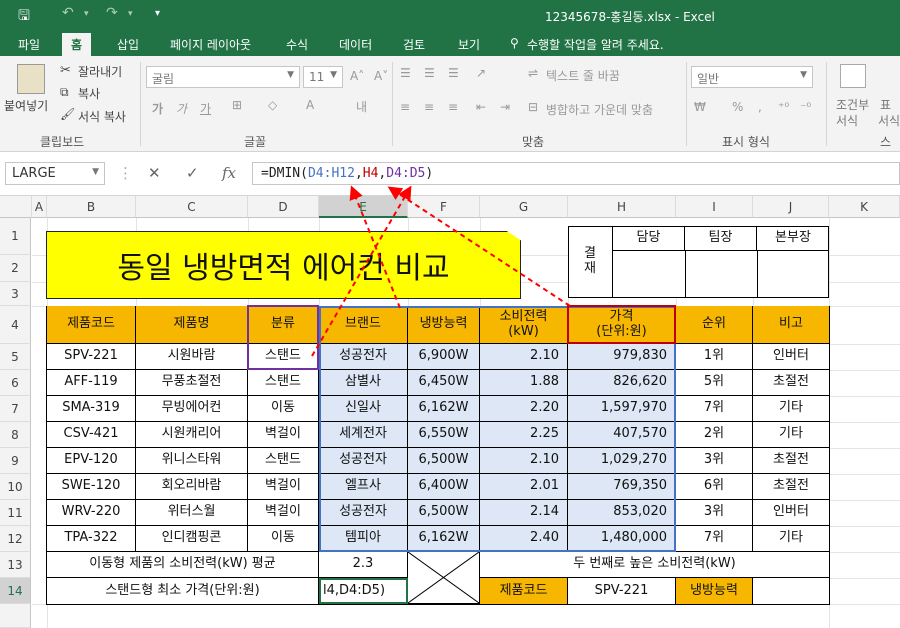  Describe the element at coordinates (505, 107) in the screenshot. I see `increase-indent-icon: ⇥` at that location.